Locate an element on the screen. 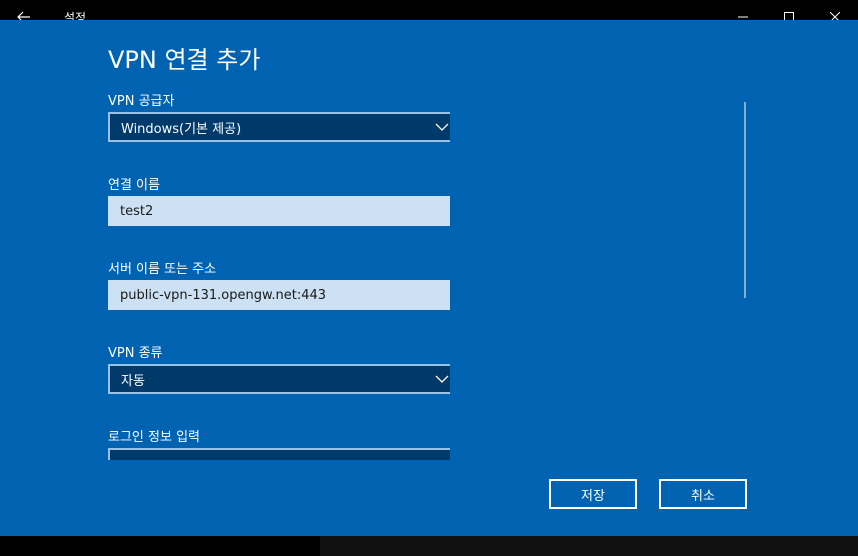 This screenshot has width=858, height=556. vpn-type-value: 자동 is located at coordinates (133, 381).